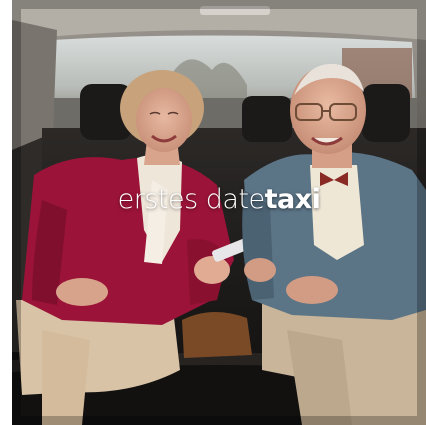 Image resolution: width=426 pixels, height=425 pixels. I want to click on caption-overlay: erstes datetaxi, so click(219, 199).